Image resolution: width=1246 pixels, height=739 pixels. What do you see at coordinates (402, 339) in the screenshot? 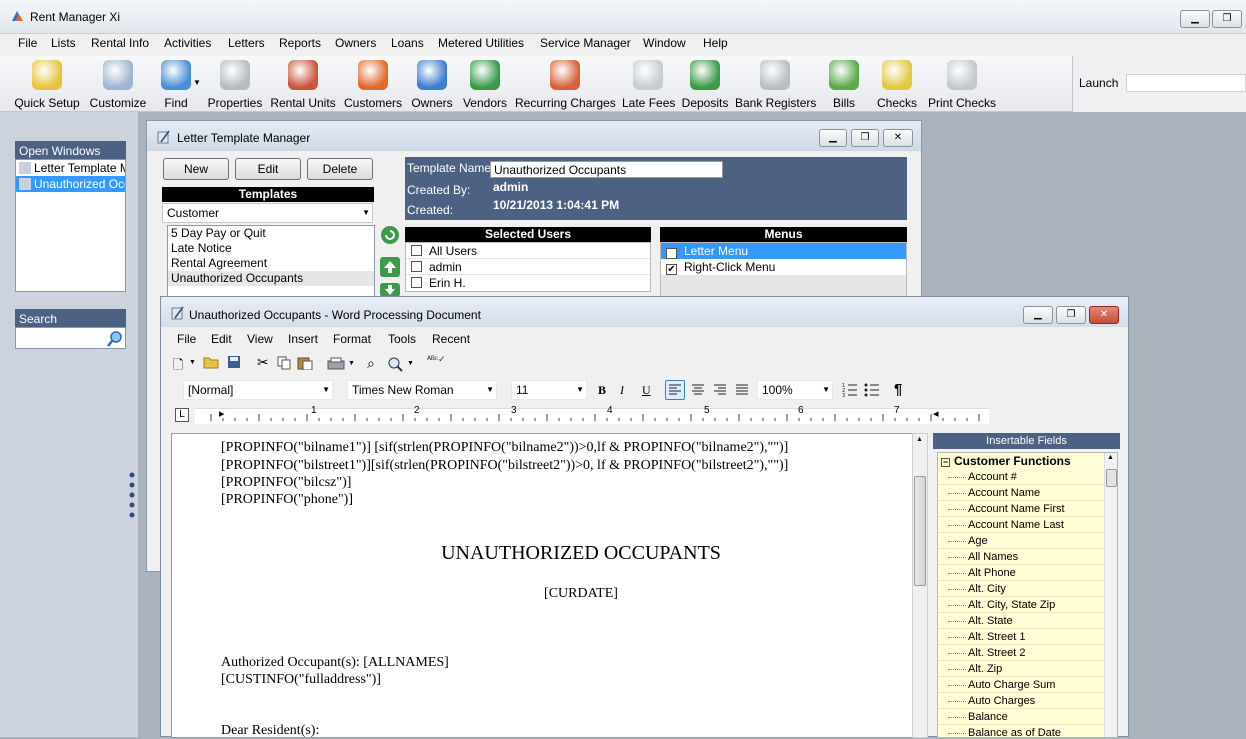
I see `wp-menu-tools: Tools` at bounding box center [402, 339].